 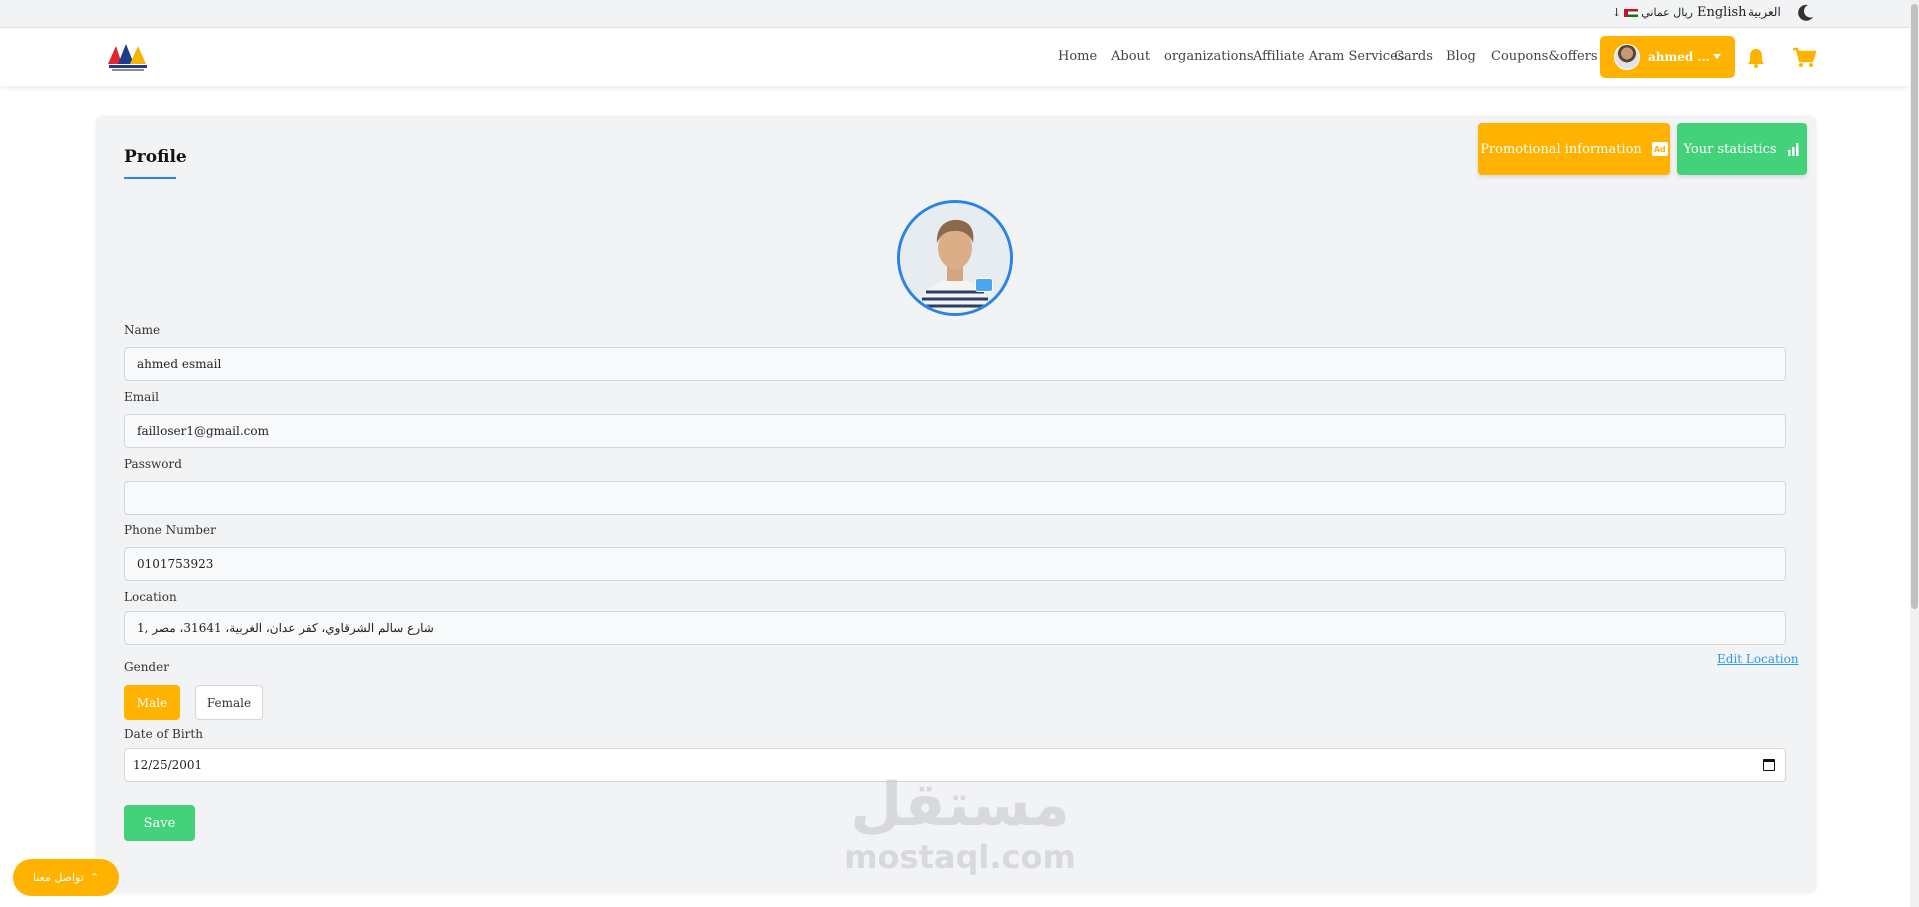 What do you see at coordinates (1659, 149) in the screenshot?
I see `ad-icon: Ad` at bounding box center [1659, 149].